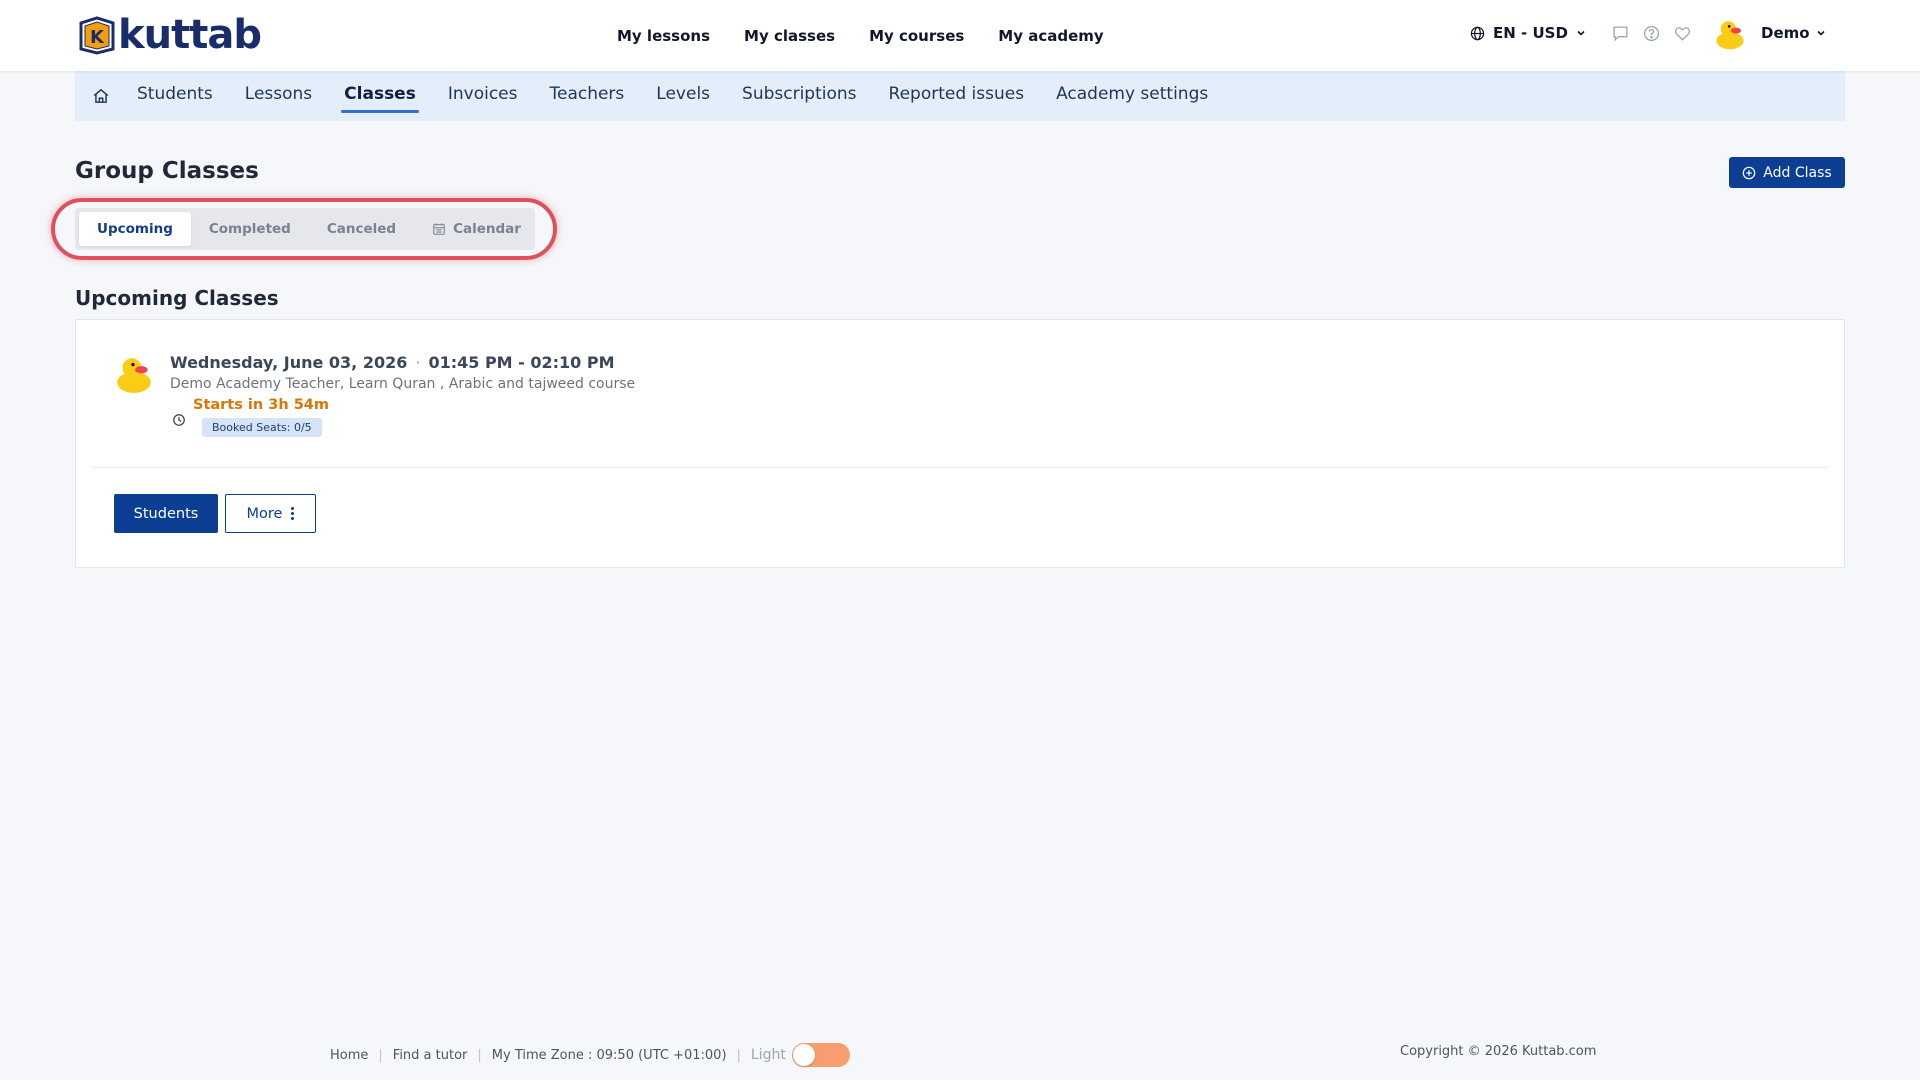  Describe the element at coordinates (361, 229) in the screenshot. I see `tab-canceled: Canceled` at that location.